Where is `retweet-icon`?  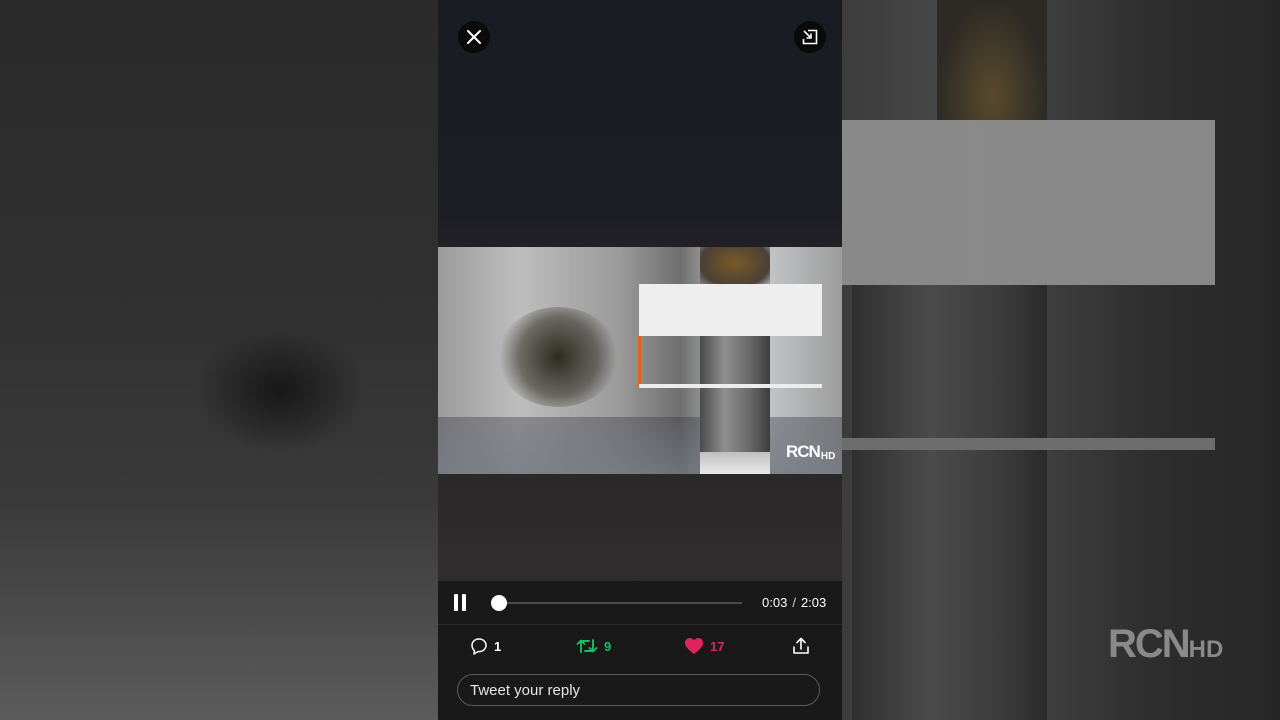 retweet-icon is located at coordinates (587, 646).